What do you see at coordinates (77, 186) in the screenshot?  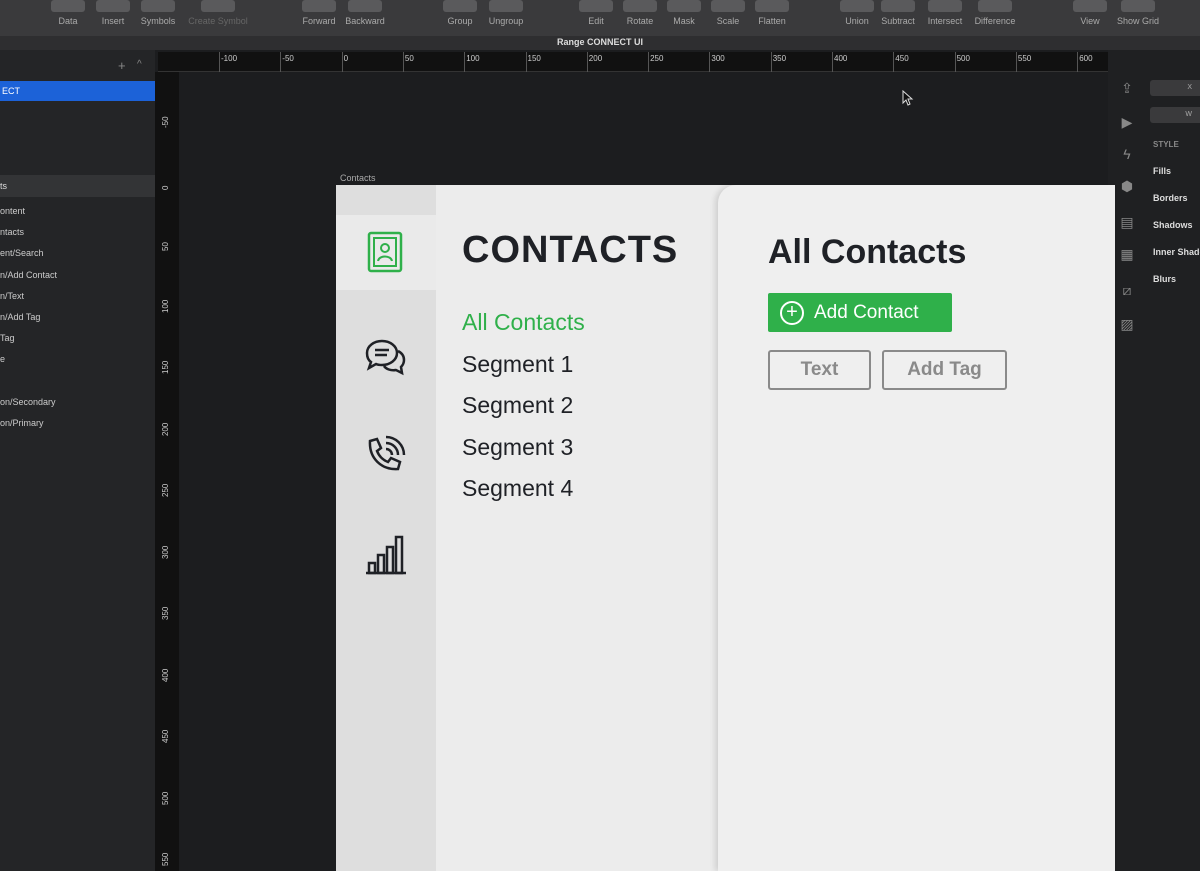 I see `layer-group-contacts: ts` at bounding box center [77, 186].